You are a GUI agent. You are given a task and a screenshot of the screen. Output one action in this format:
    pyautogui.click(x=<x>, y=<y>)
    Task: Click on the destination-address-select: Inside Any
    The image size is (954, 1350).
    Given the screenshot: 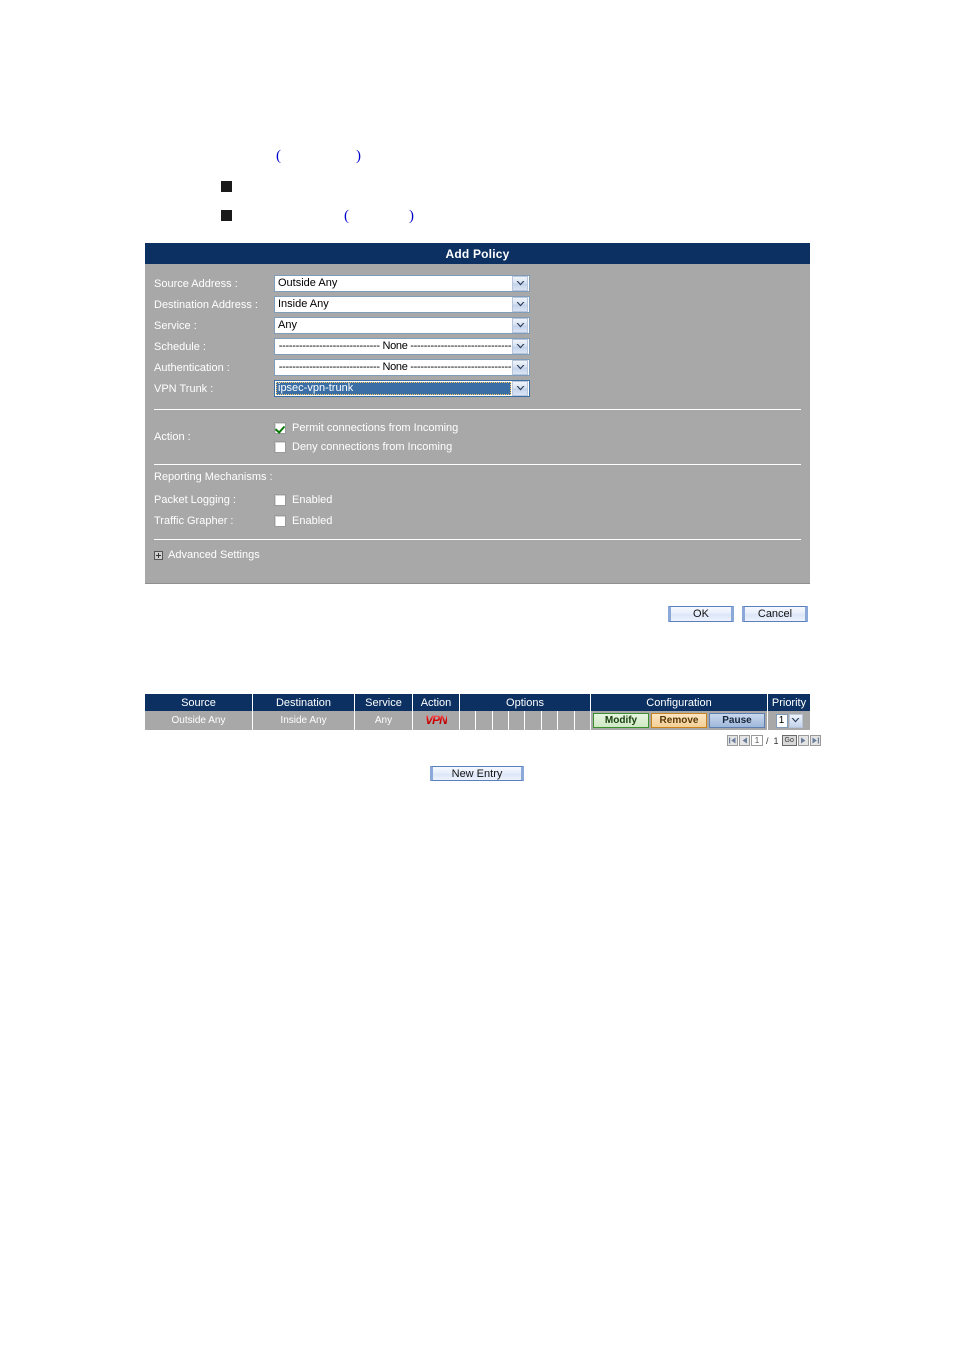 What is the action you would take?
    pyautogui.click(x=402, y=304)
    